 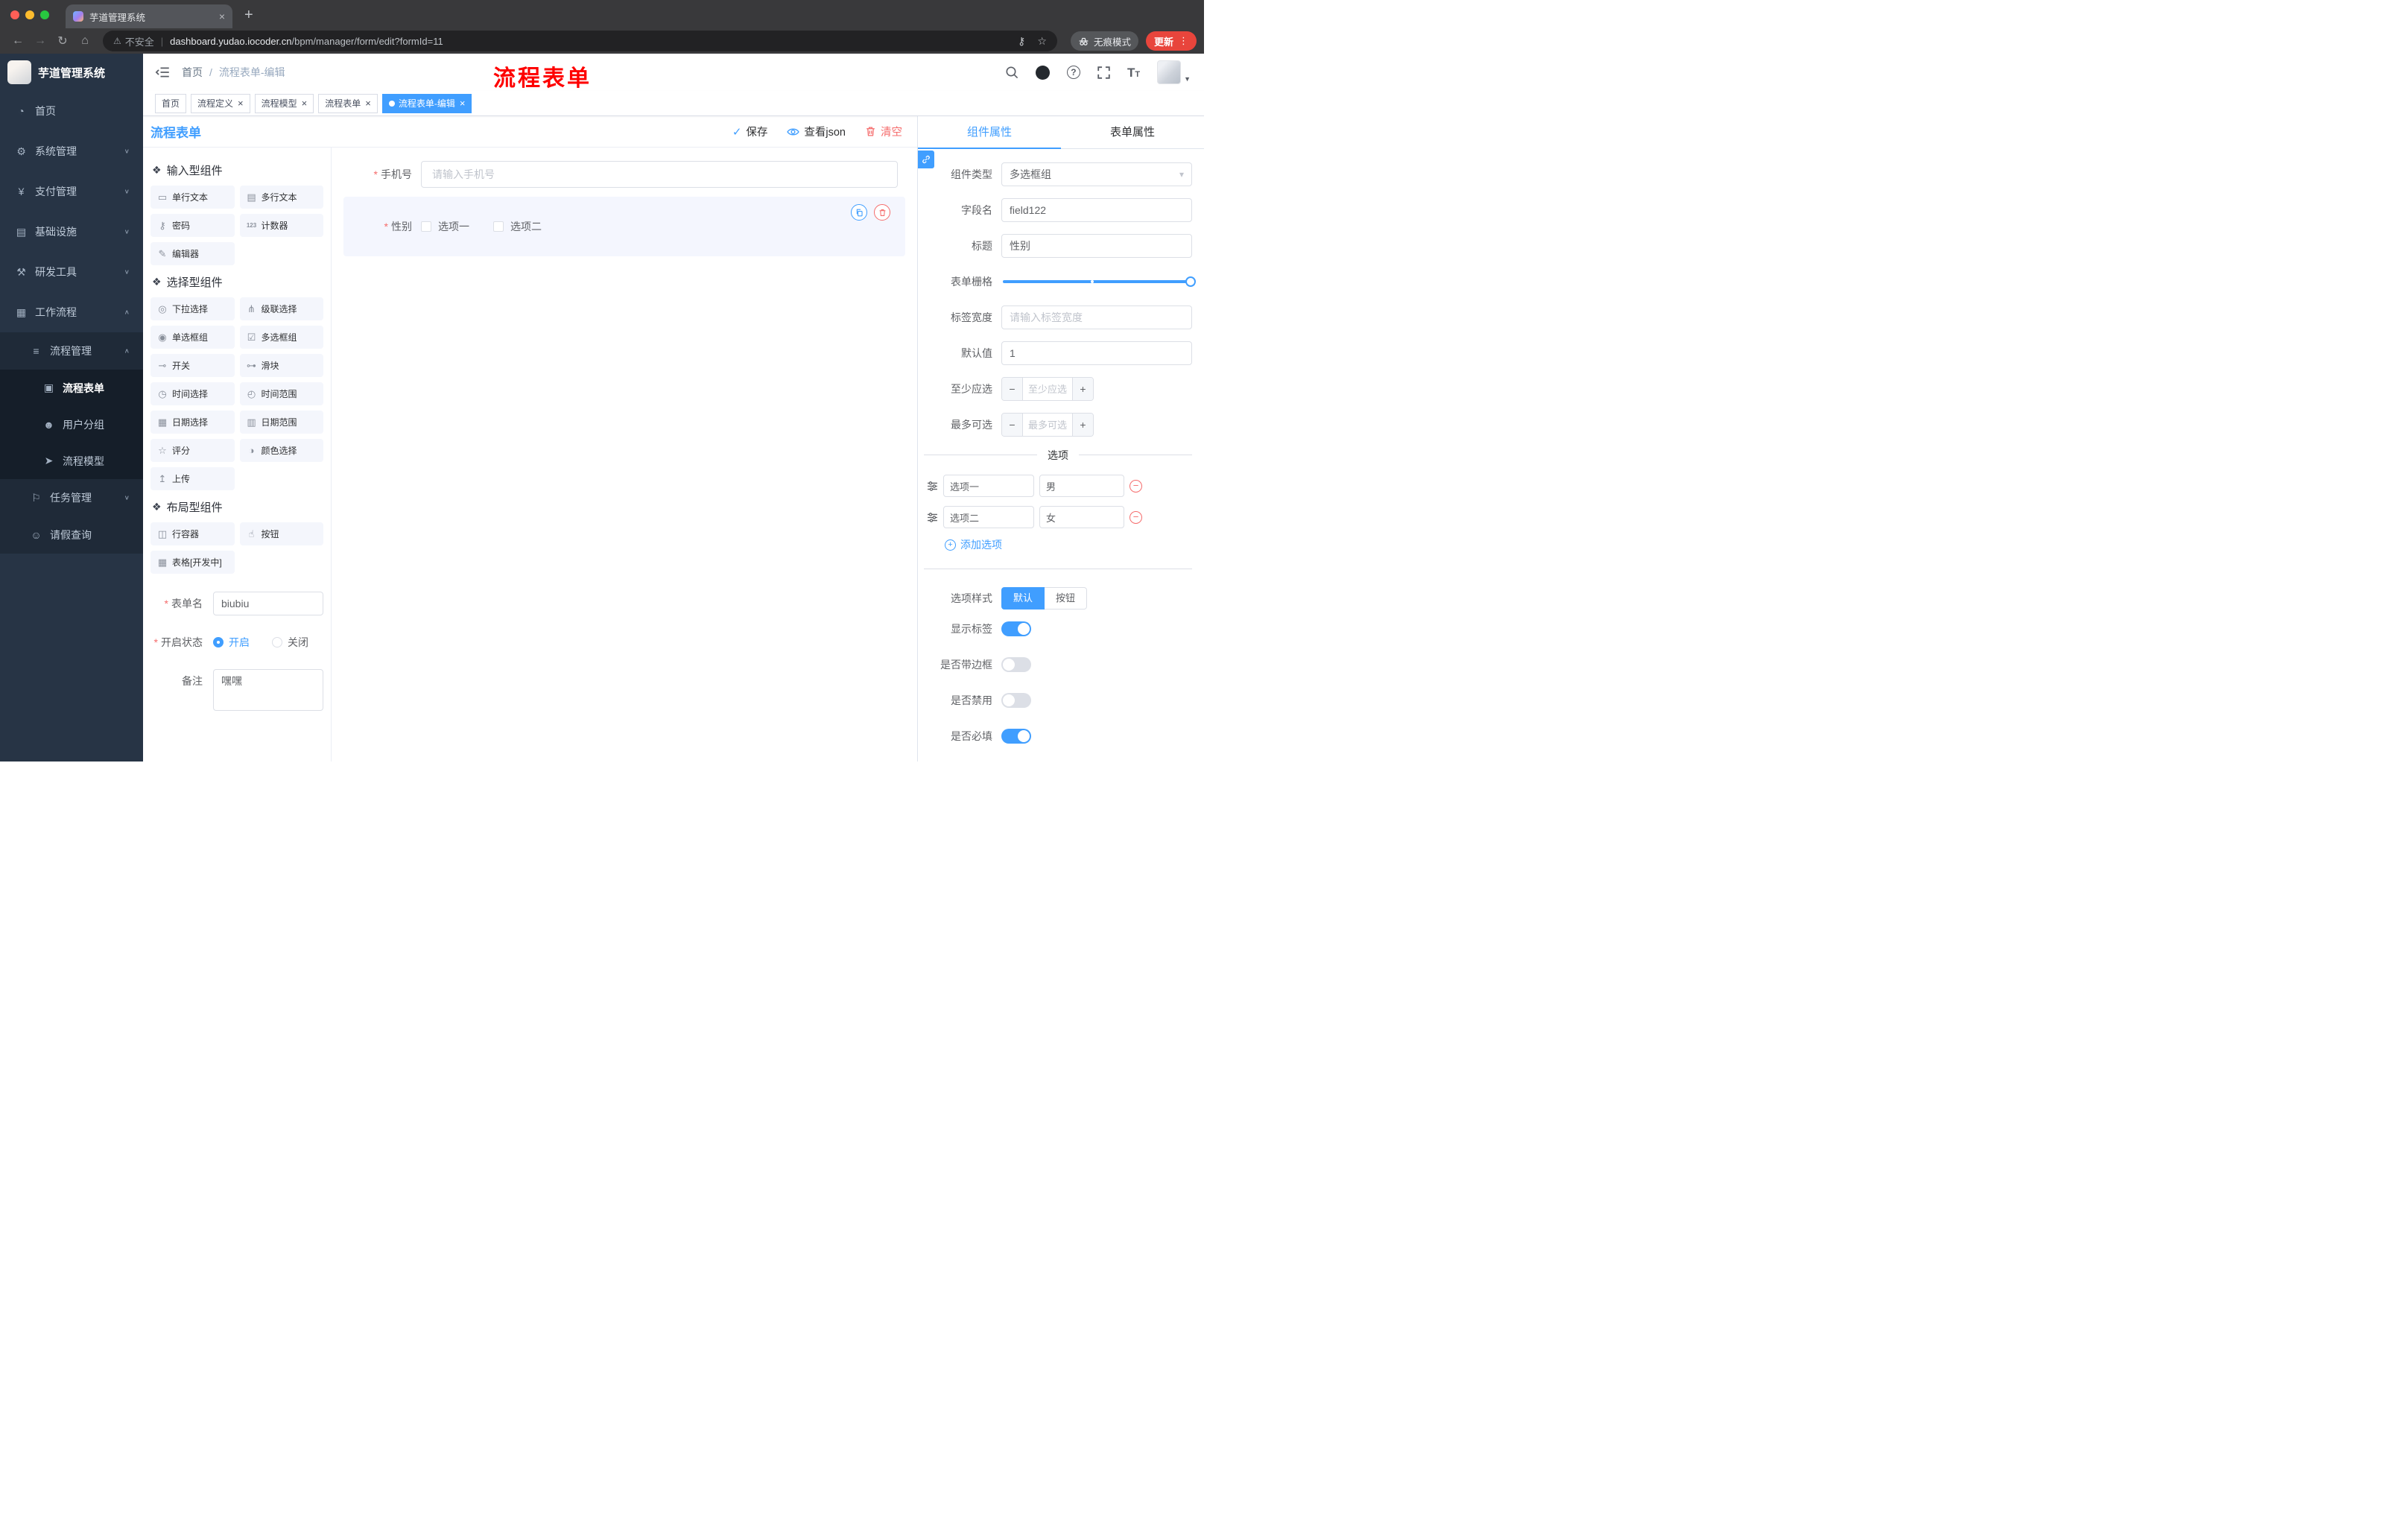 I want to click on palette-item: ▦ 日期选择, so click(x=192, y=423).